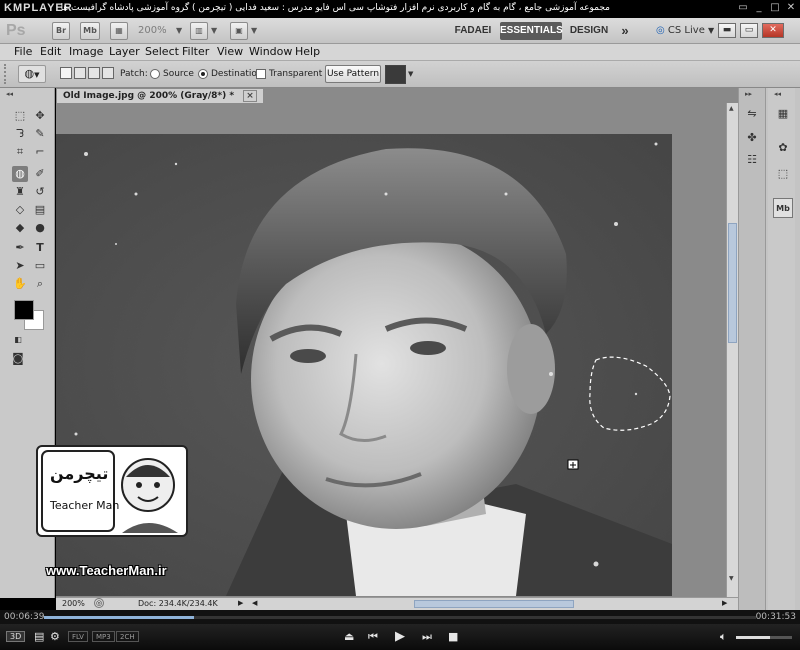  Describe the element at coordinates (160, 95) in the screenshot. I see `document-tab: Old Image.jpg @ 200% (Gray/8*) * ×` at that location.